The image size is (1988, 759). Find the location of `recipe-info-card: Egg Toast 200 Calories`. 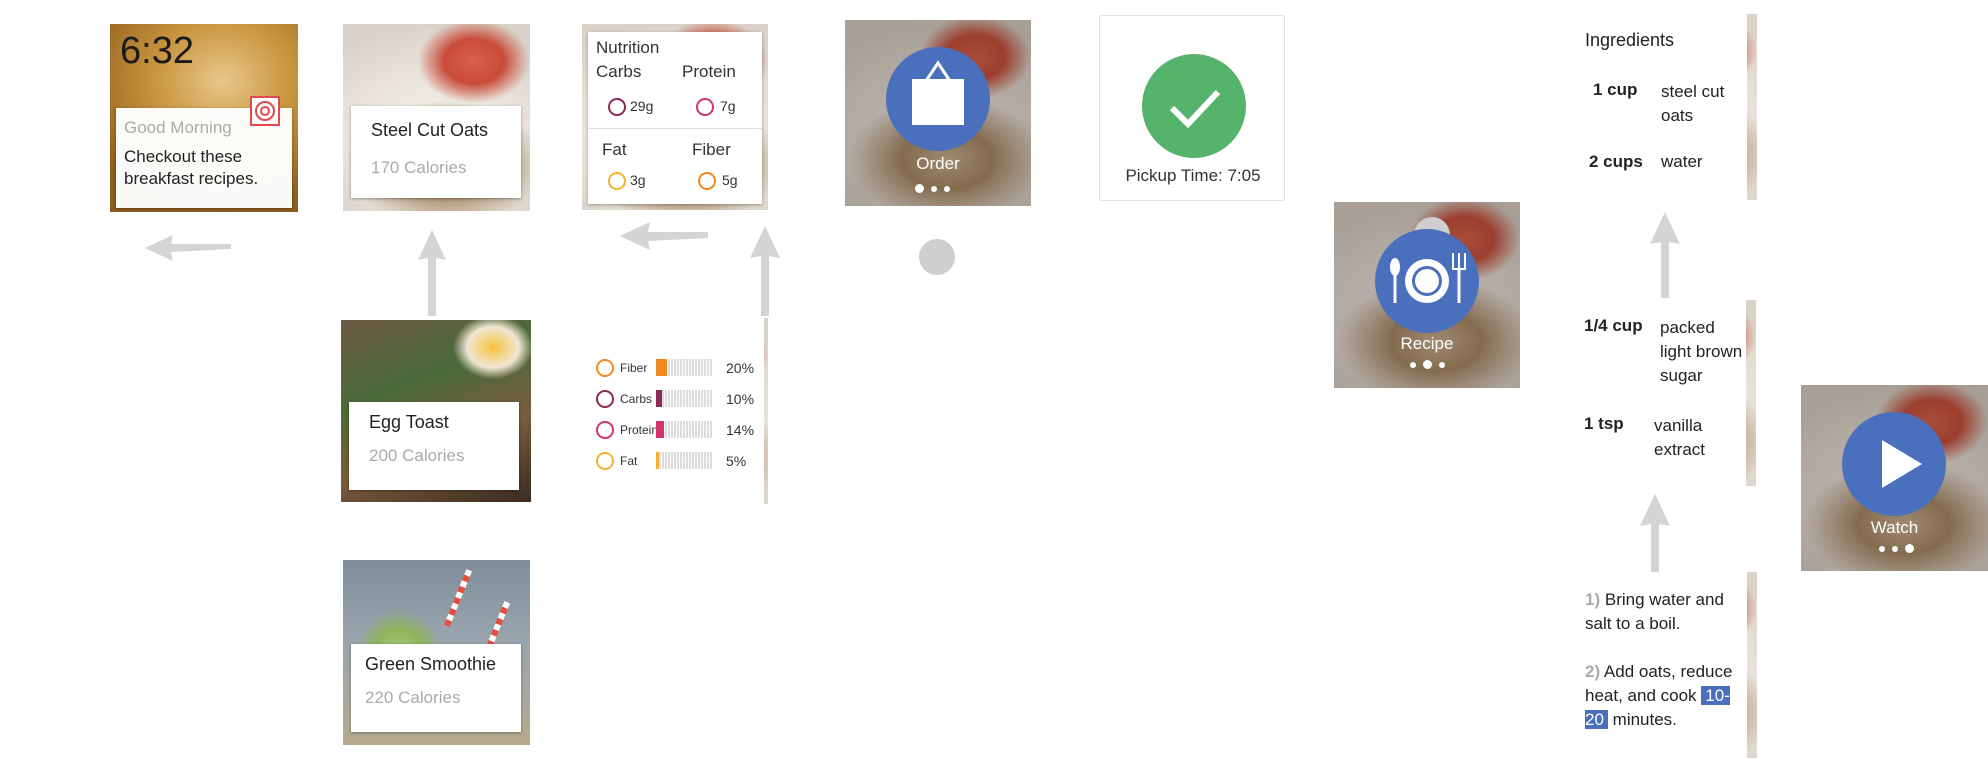

recipe-info-card: Egg Toast 200 Calories is located at coordinates (434, 446).